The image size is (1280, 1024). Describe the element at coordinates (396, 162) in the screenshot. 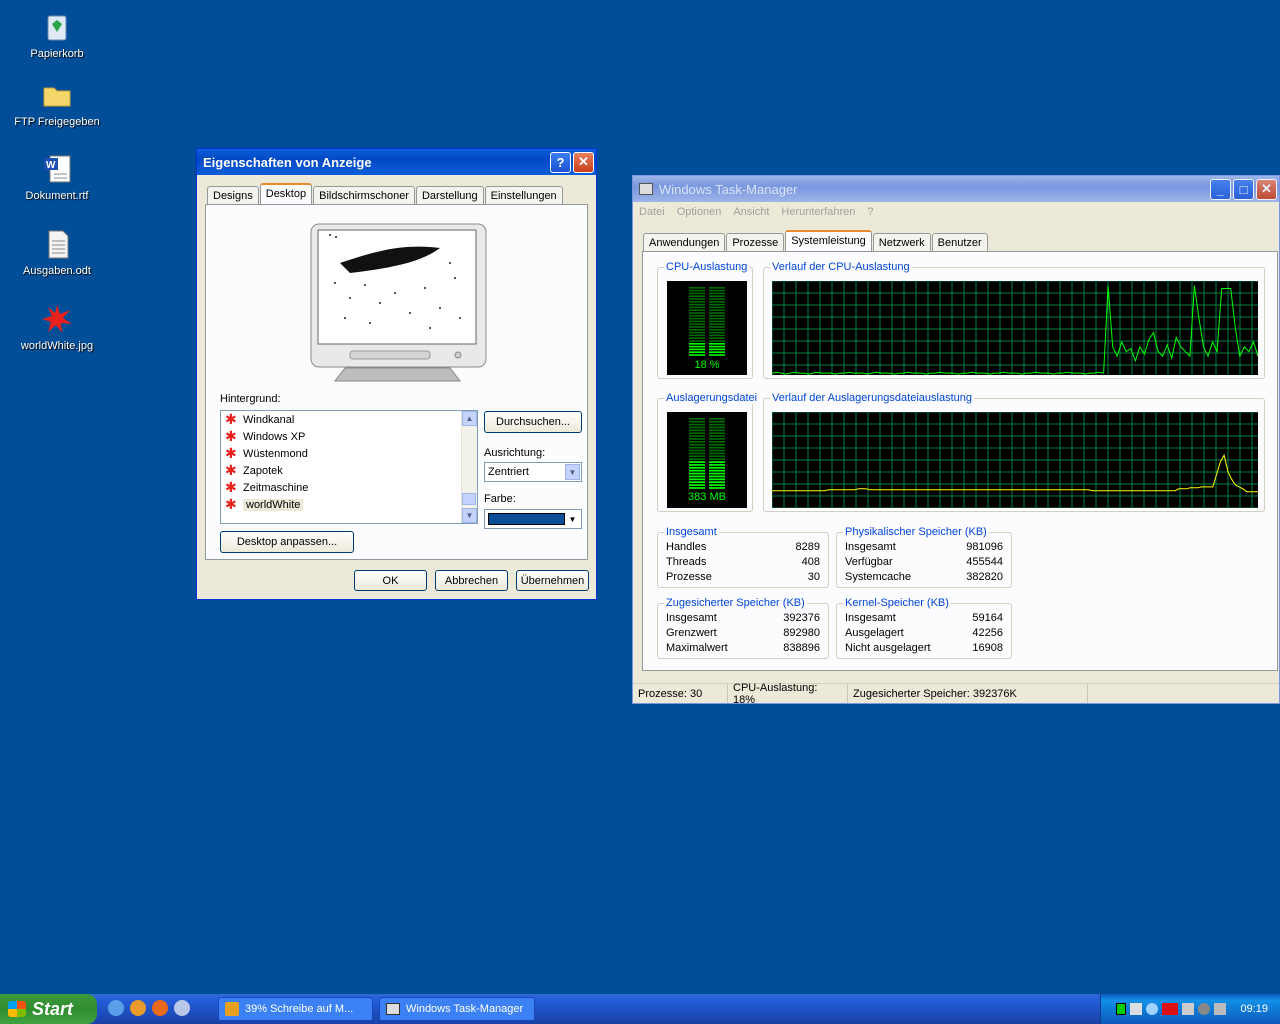

I see `display-properties-titlebar: Eigenschaften von Anzeige ? ✕` at that location.